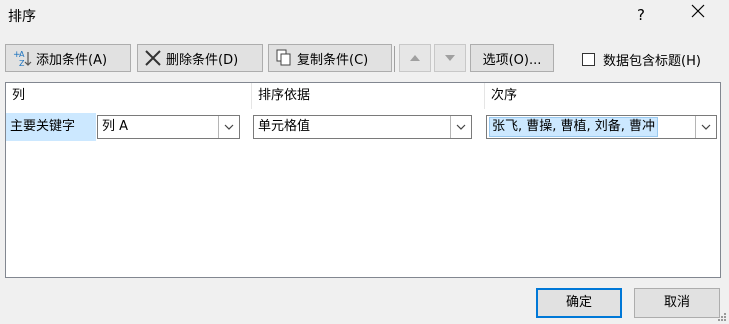 The height and width of the screenshot is (324, 729). Describe the element at coordinates (115, 126) in the screenshot. I see `column-select-value: 列 A` at that location.